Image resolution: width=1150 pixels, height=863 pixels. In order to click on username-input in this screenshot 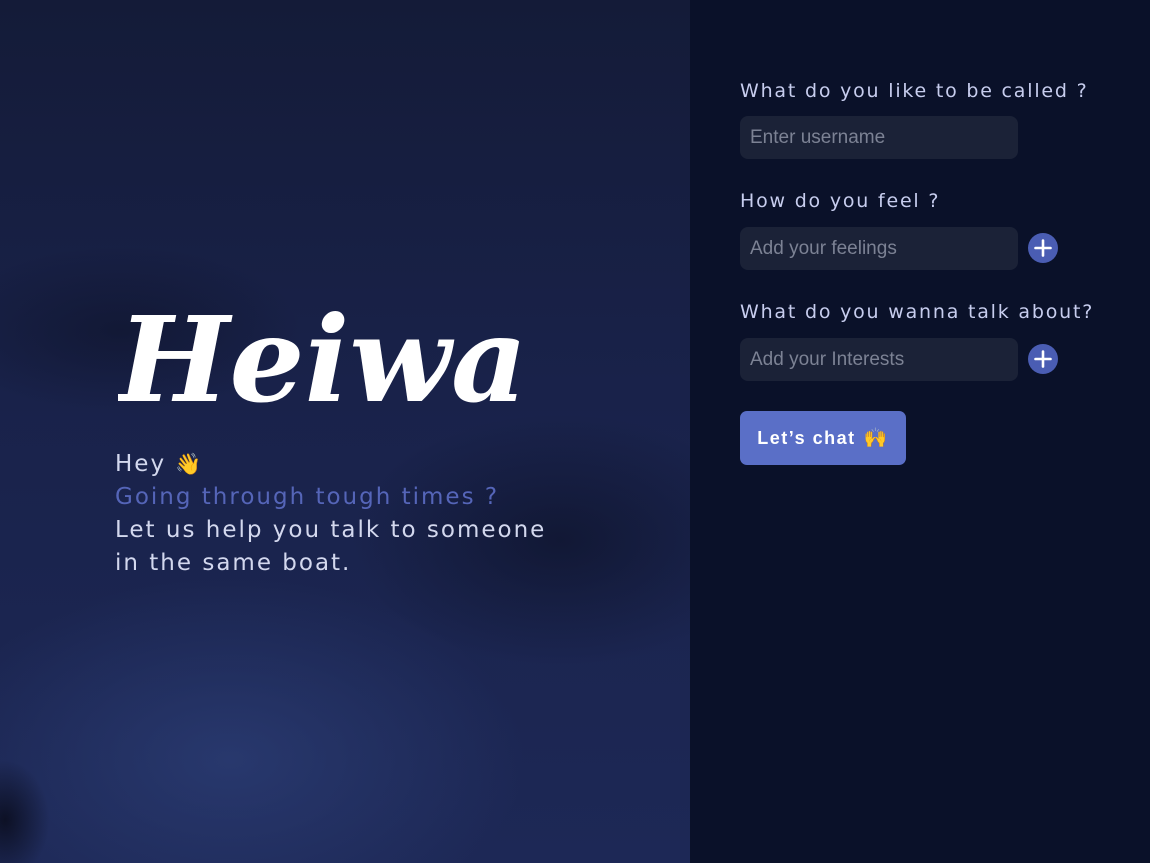, I will do `click(879, 137)`.